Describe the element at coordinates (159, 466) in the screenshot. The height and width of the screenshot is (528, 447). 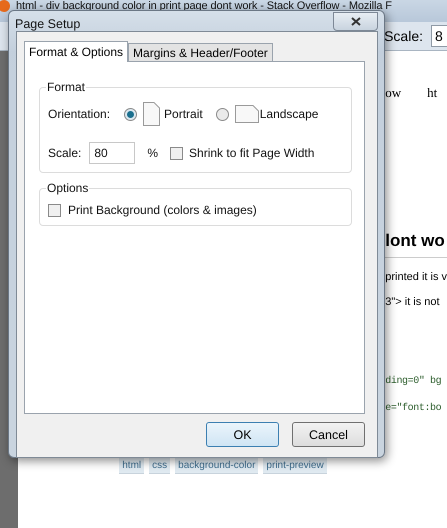
I see `tag-link: css` at that location.